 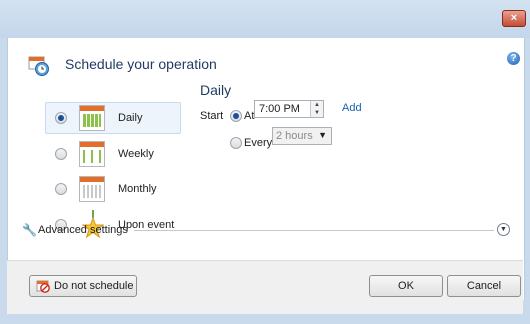 I want to click on close-button: ×, so click(x=514, y=18).